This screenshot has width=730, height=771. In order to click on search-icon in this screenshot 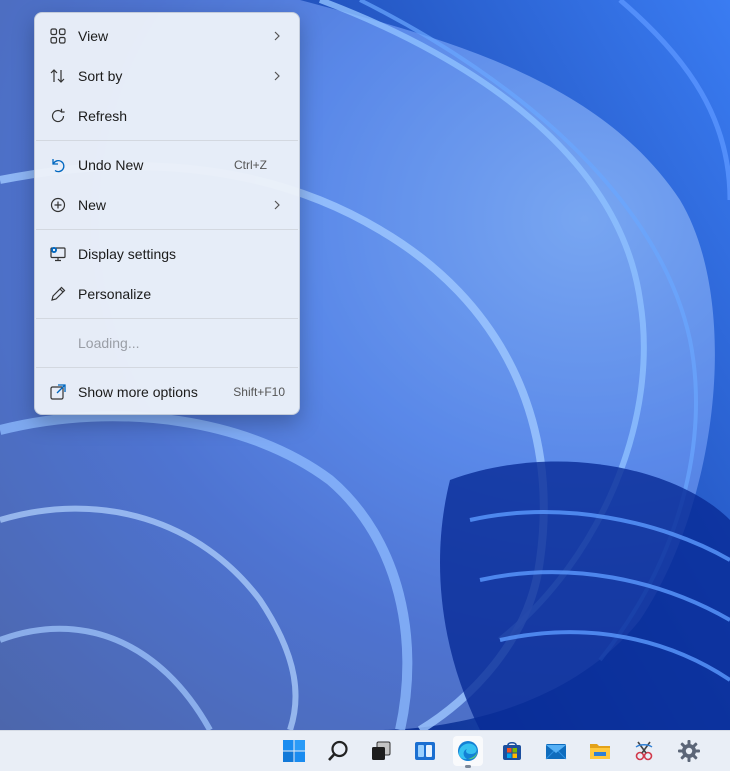, I will do `click(338, 750)`.